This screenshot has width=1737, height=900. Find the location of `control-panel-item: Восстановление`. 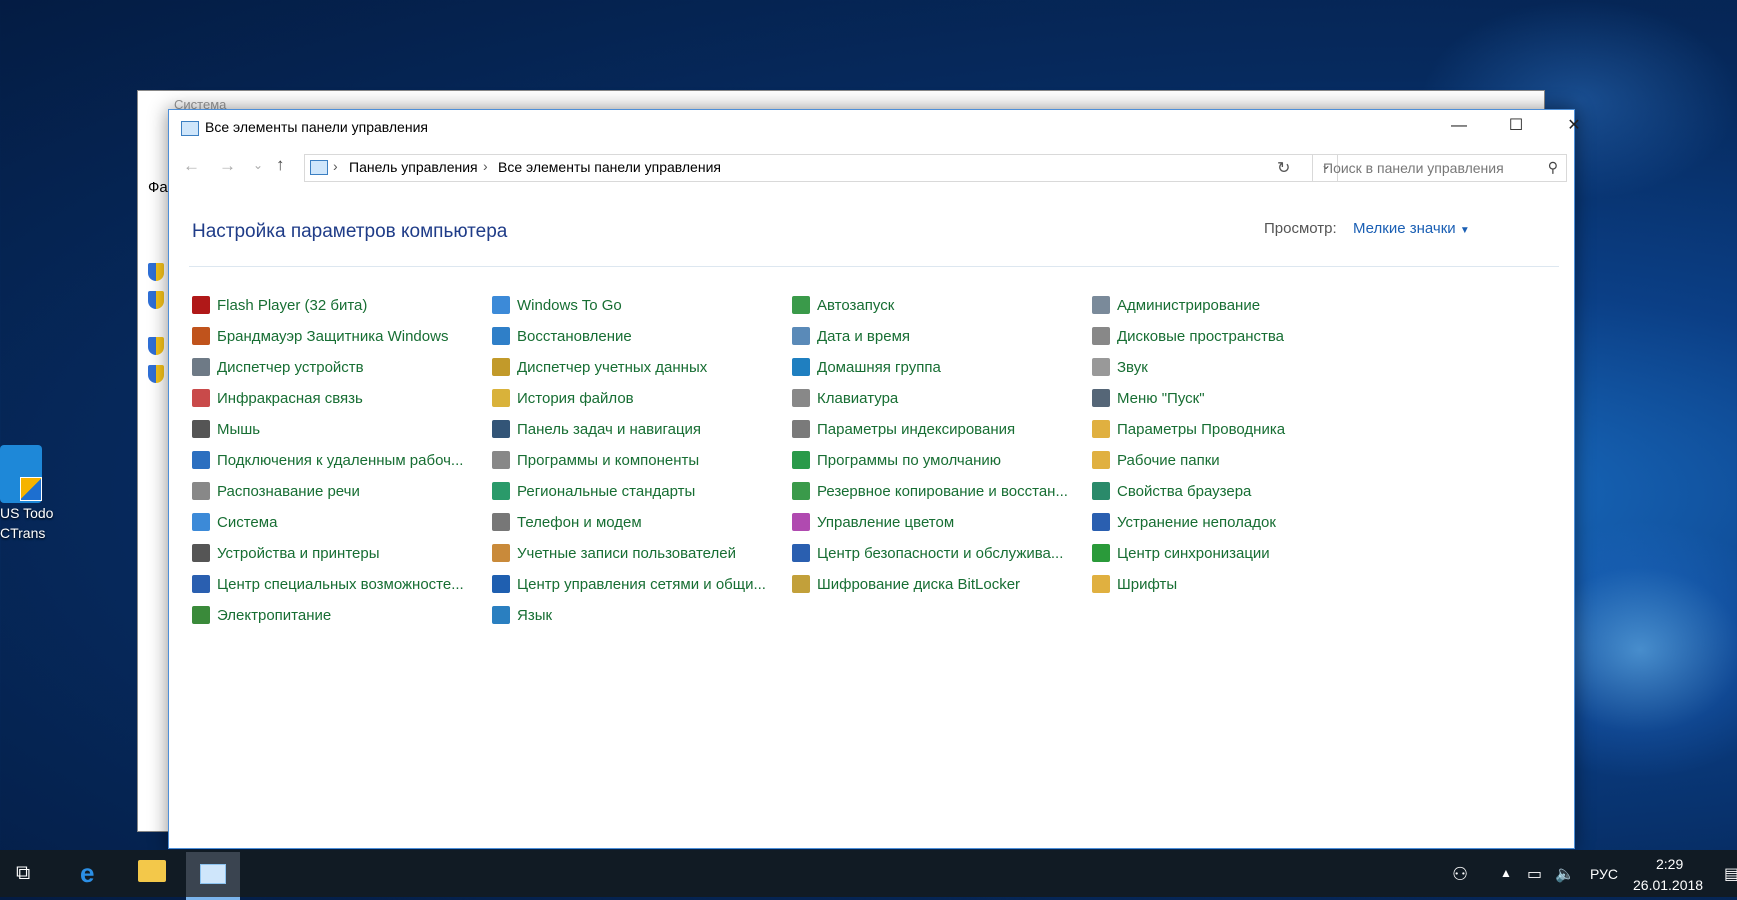

control-panel-item: Восстановление is located at coordinates (562, 336).